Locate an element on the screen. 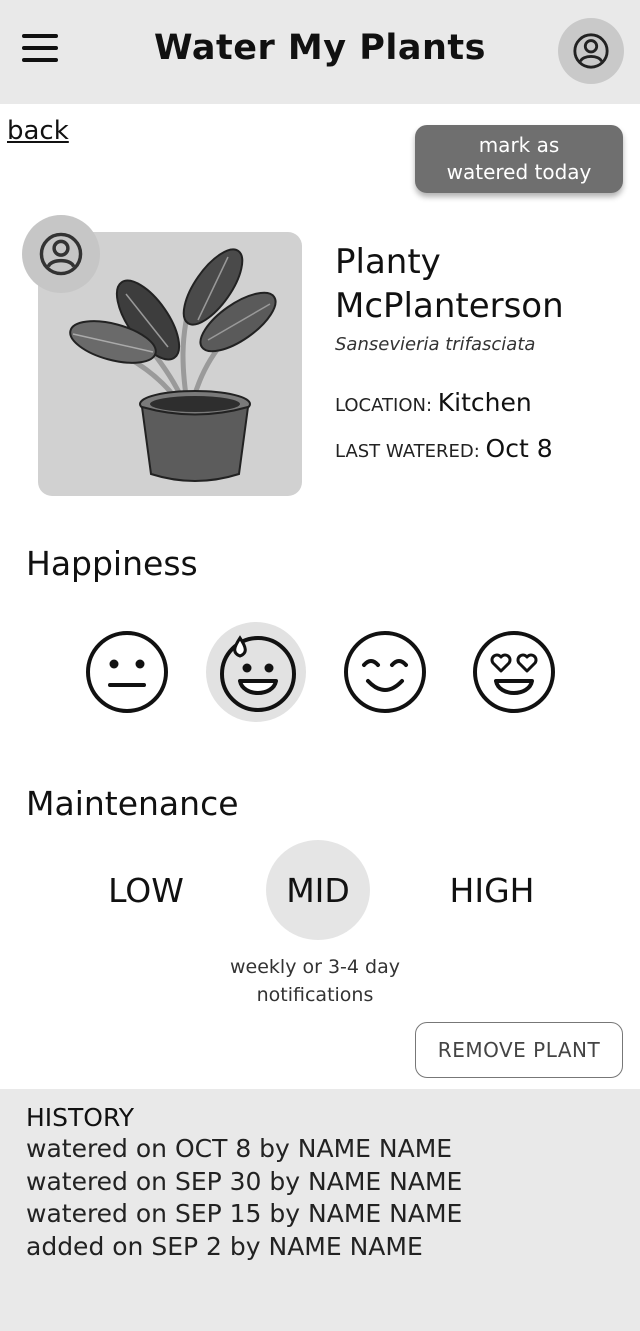 The image size is (640, 1331). mark-watered-button: mark as watered today is located at coordinates (519, 159).